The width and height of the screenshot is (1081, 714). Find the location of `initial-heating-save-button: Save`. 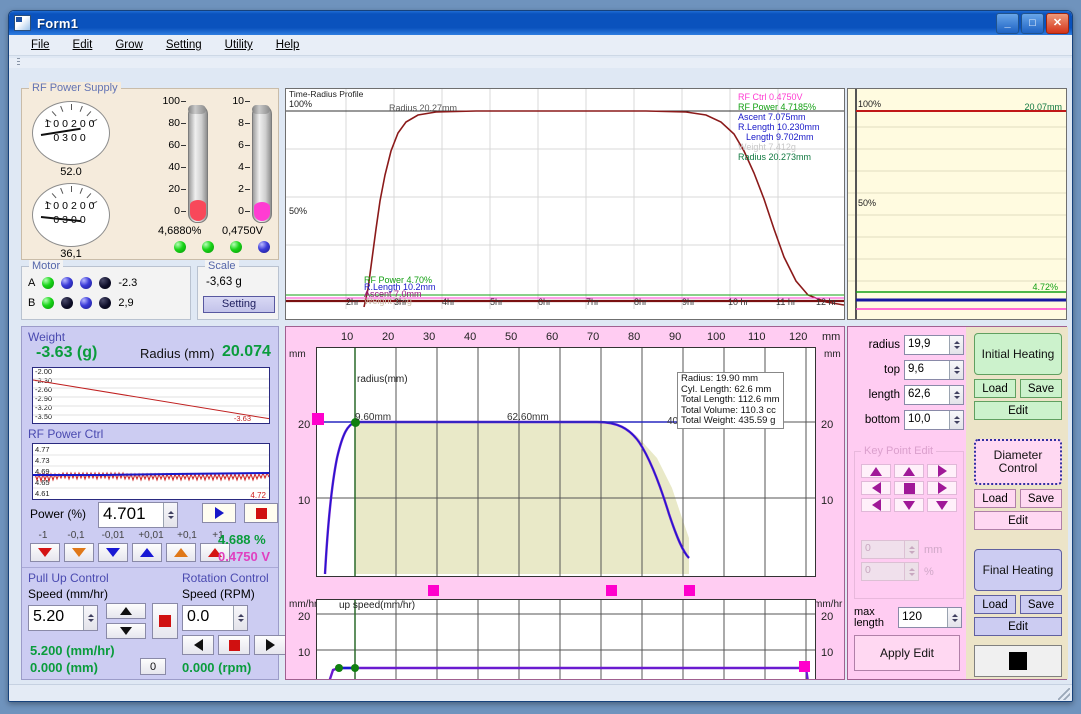

initial-heating-save-button: Save is located at coordinates (1041, 388).